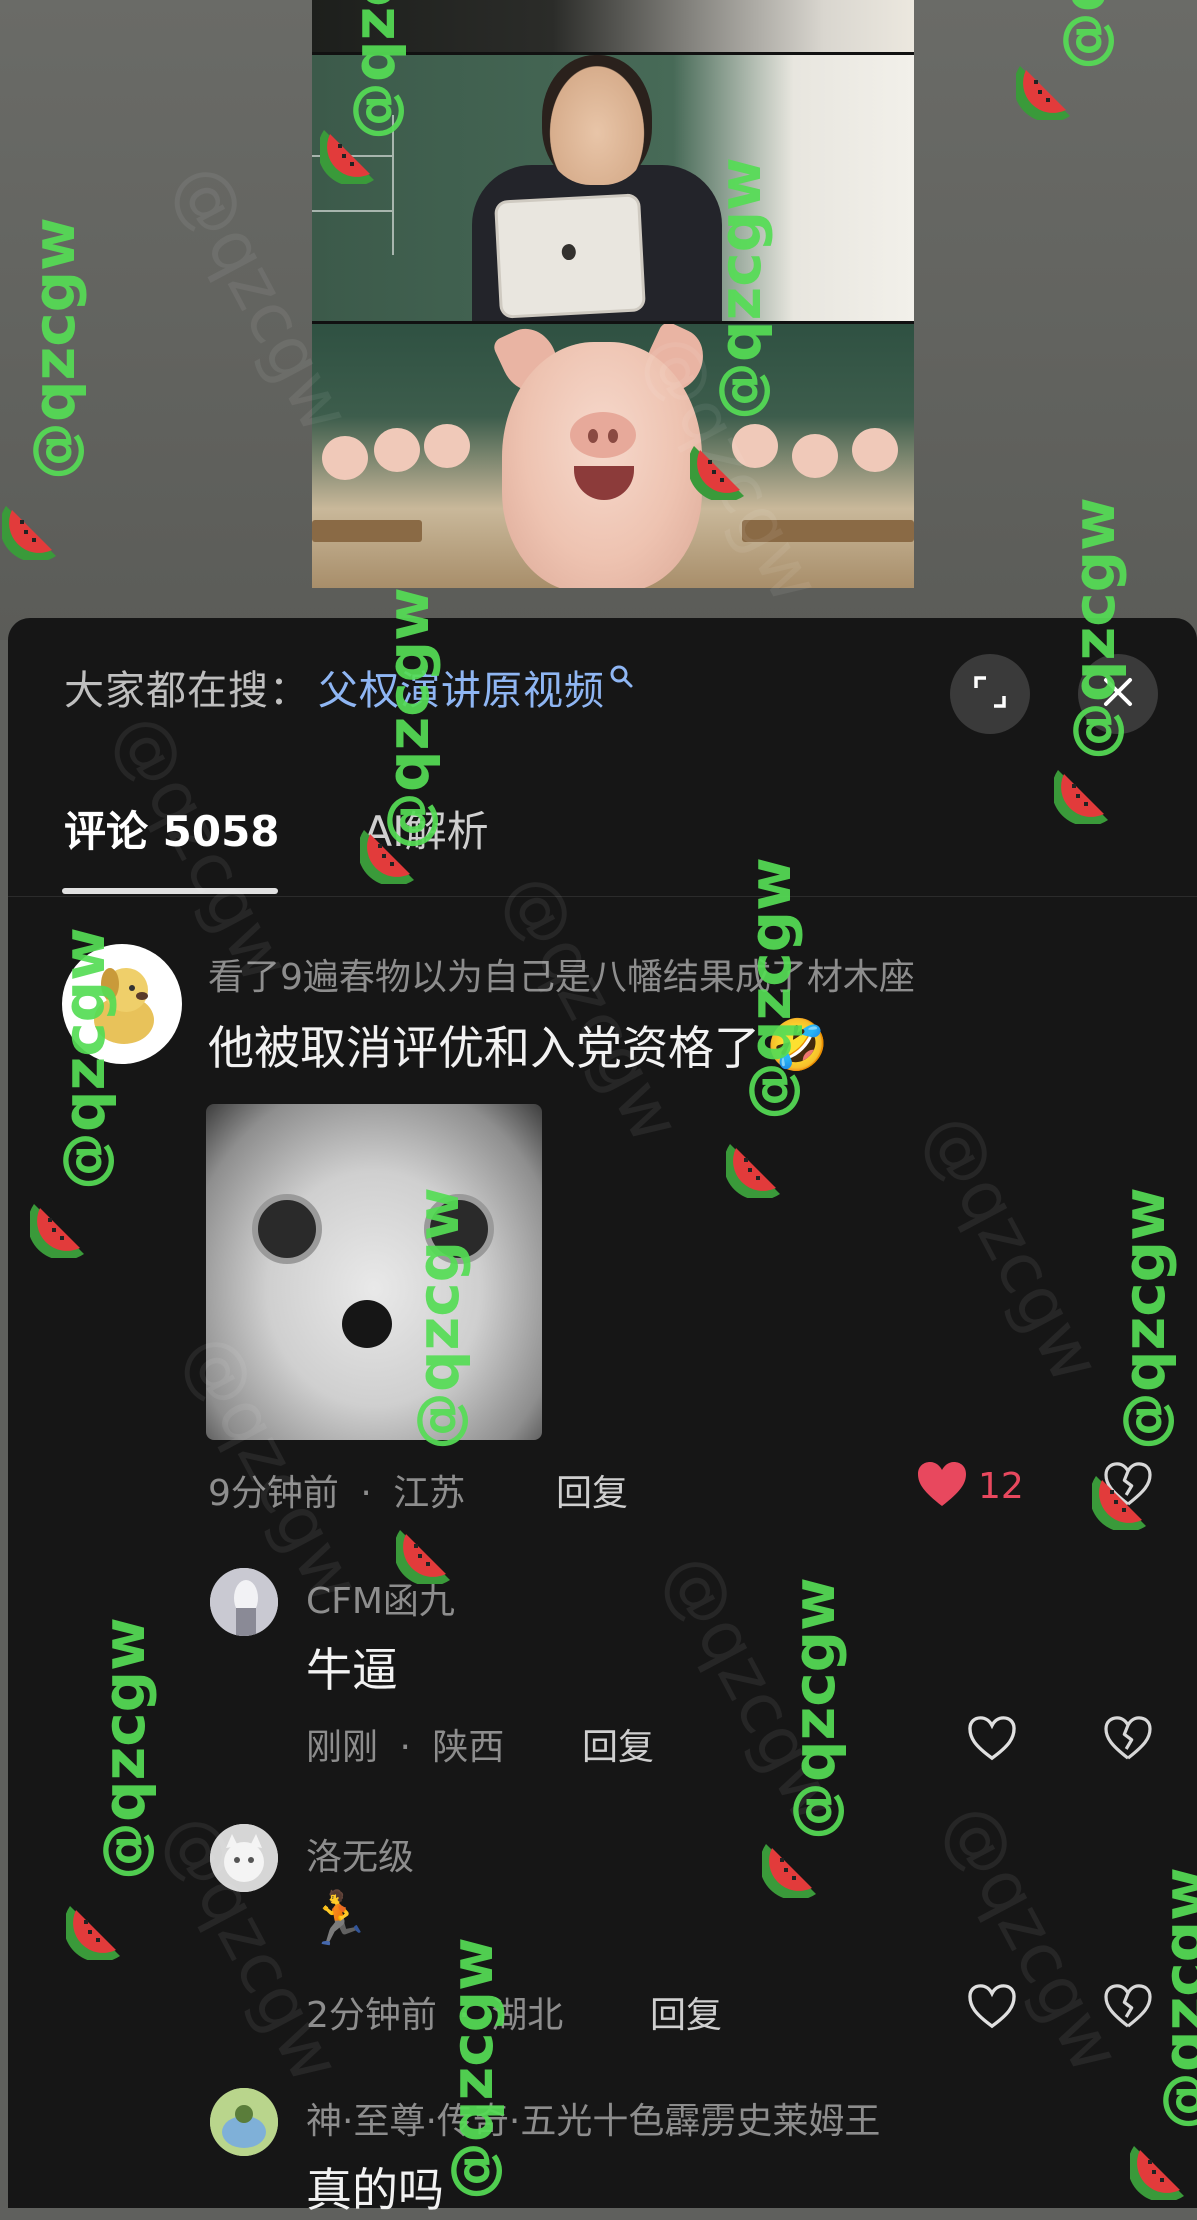  I want to click on like-button: 12, so click(970, 1486).